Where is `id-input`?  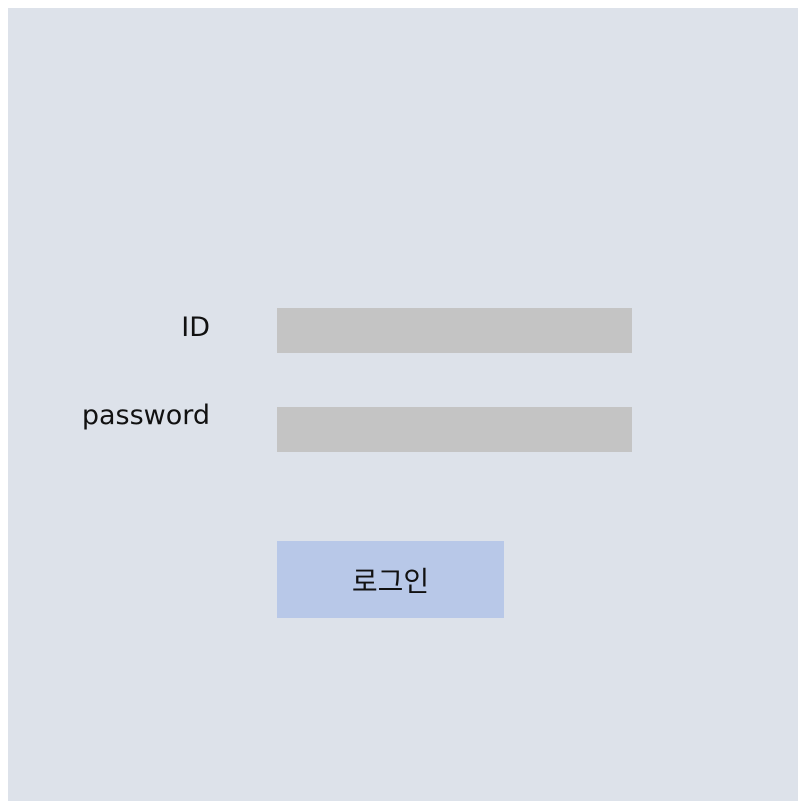
id-input is located at coordinates (454, 330).